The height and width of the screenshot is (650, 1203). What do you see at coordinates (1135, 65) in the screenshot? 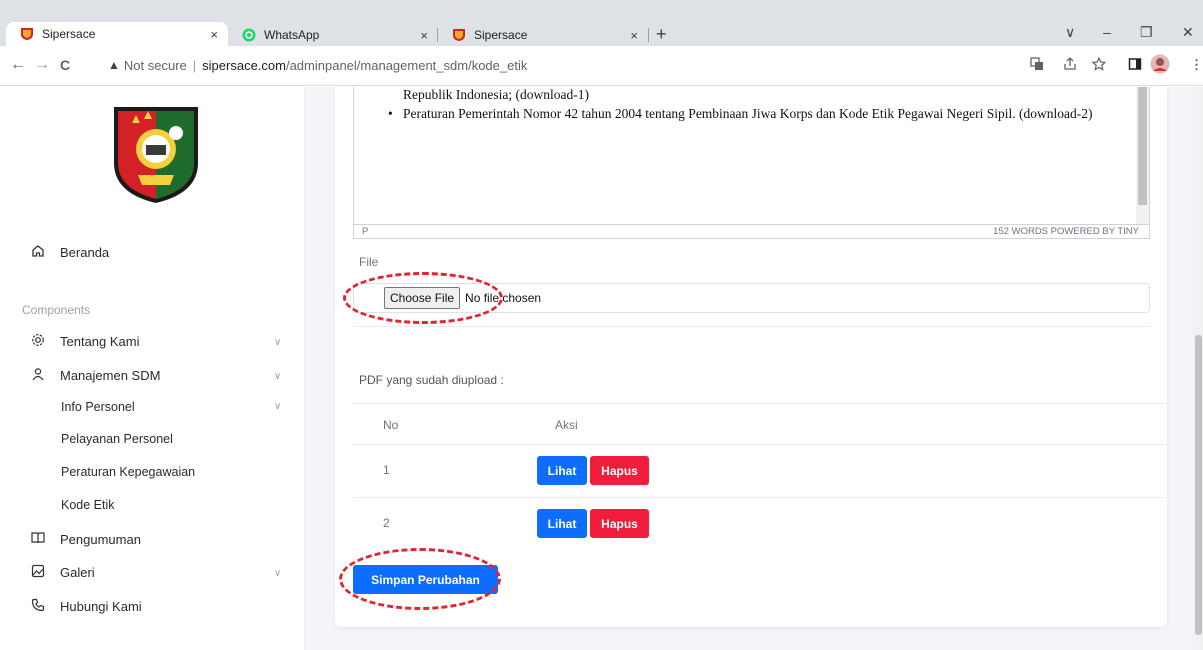
I see `sidepanel-icon` at bounding box center [1135, 65].